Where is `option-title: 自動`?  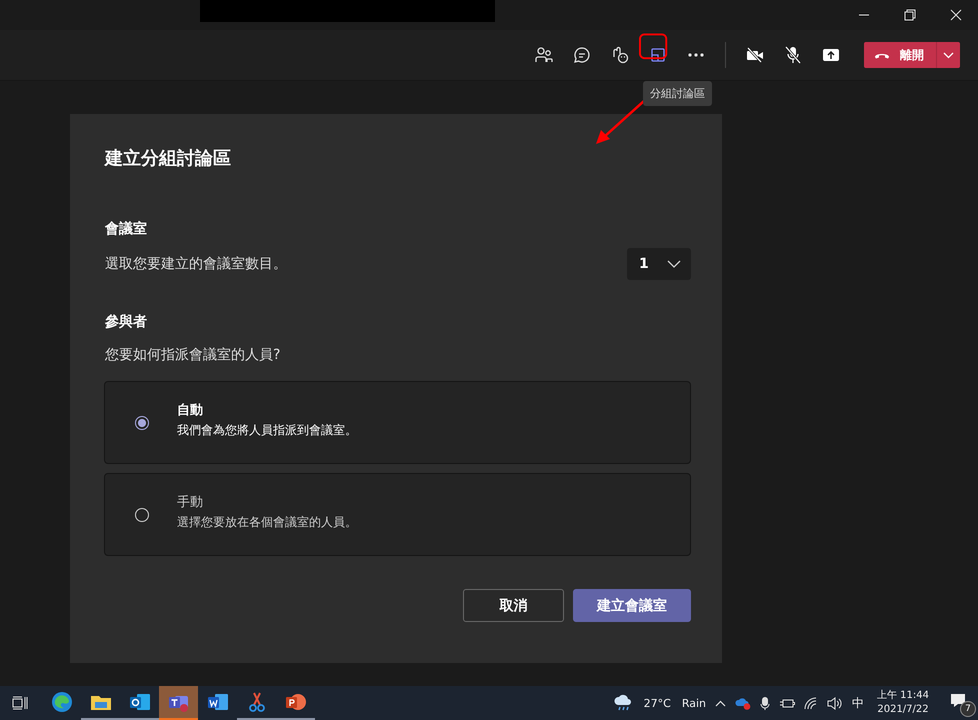
option-title: 自動 is located at coordinates (190, 410).